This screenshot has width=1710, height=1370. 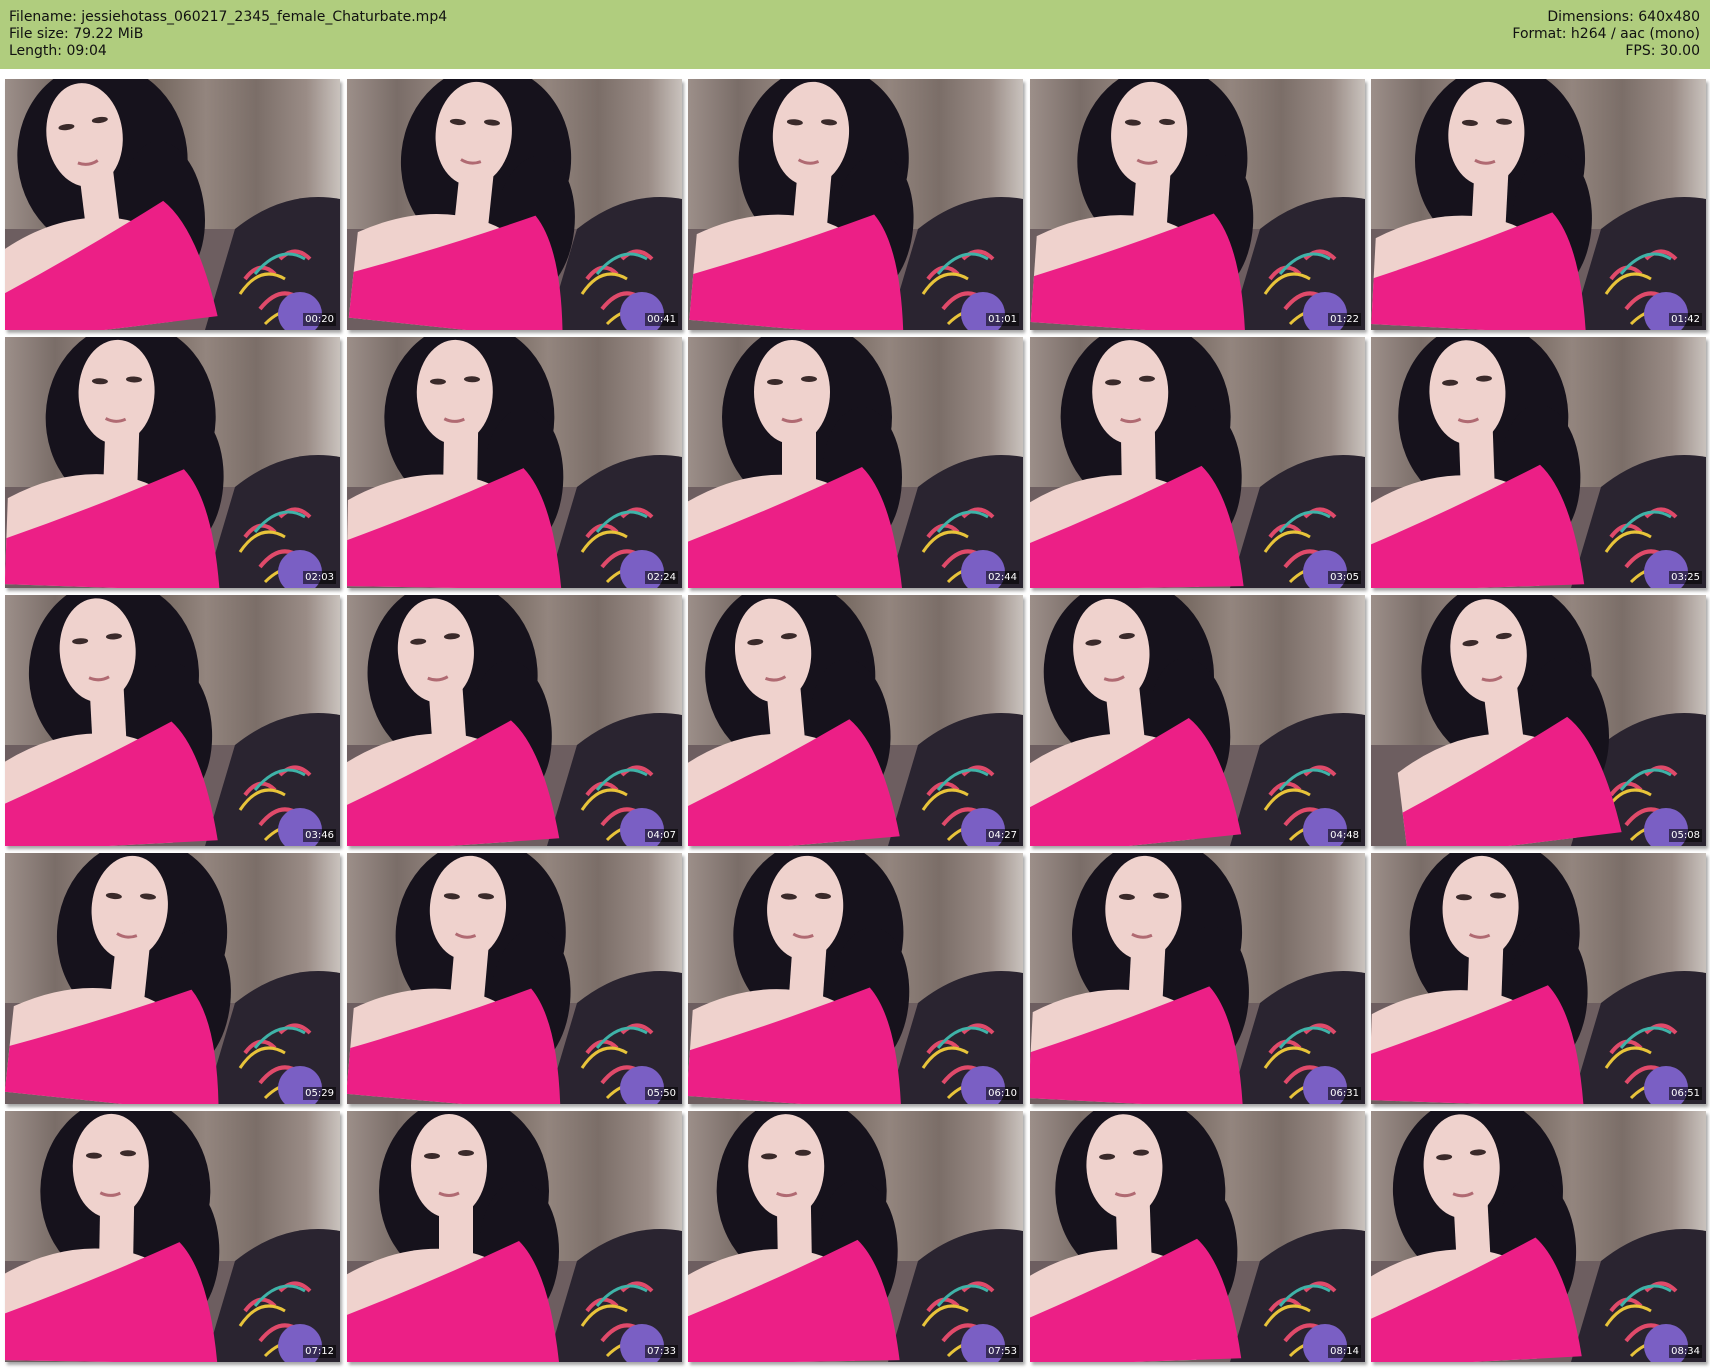 I want to click on video-thumbnail: 05:29, so click(x=172, y=978).